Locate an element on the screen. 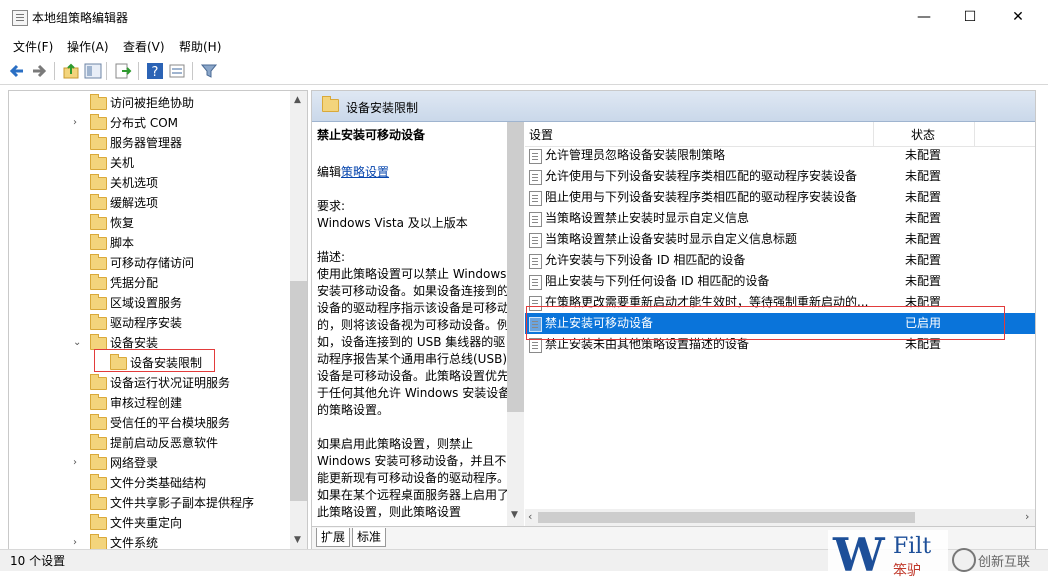 The width and height of the screenshot is (1048, 582). properties-icon is located at coordinates (177, 71).